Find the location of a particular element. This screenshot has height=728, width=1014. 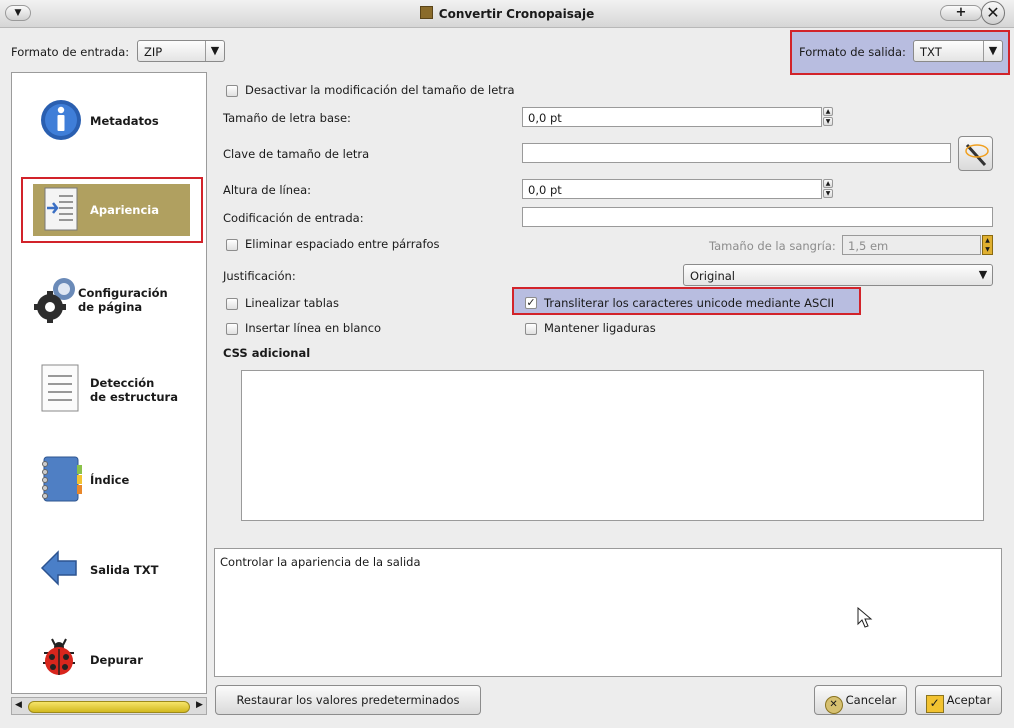

sidebar-item-depurar: Depurar is located at coordinates (109, 659).